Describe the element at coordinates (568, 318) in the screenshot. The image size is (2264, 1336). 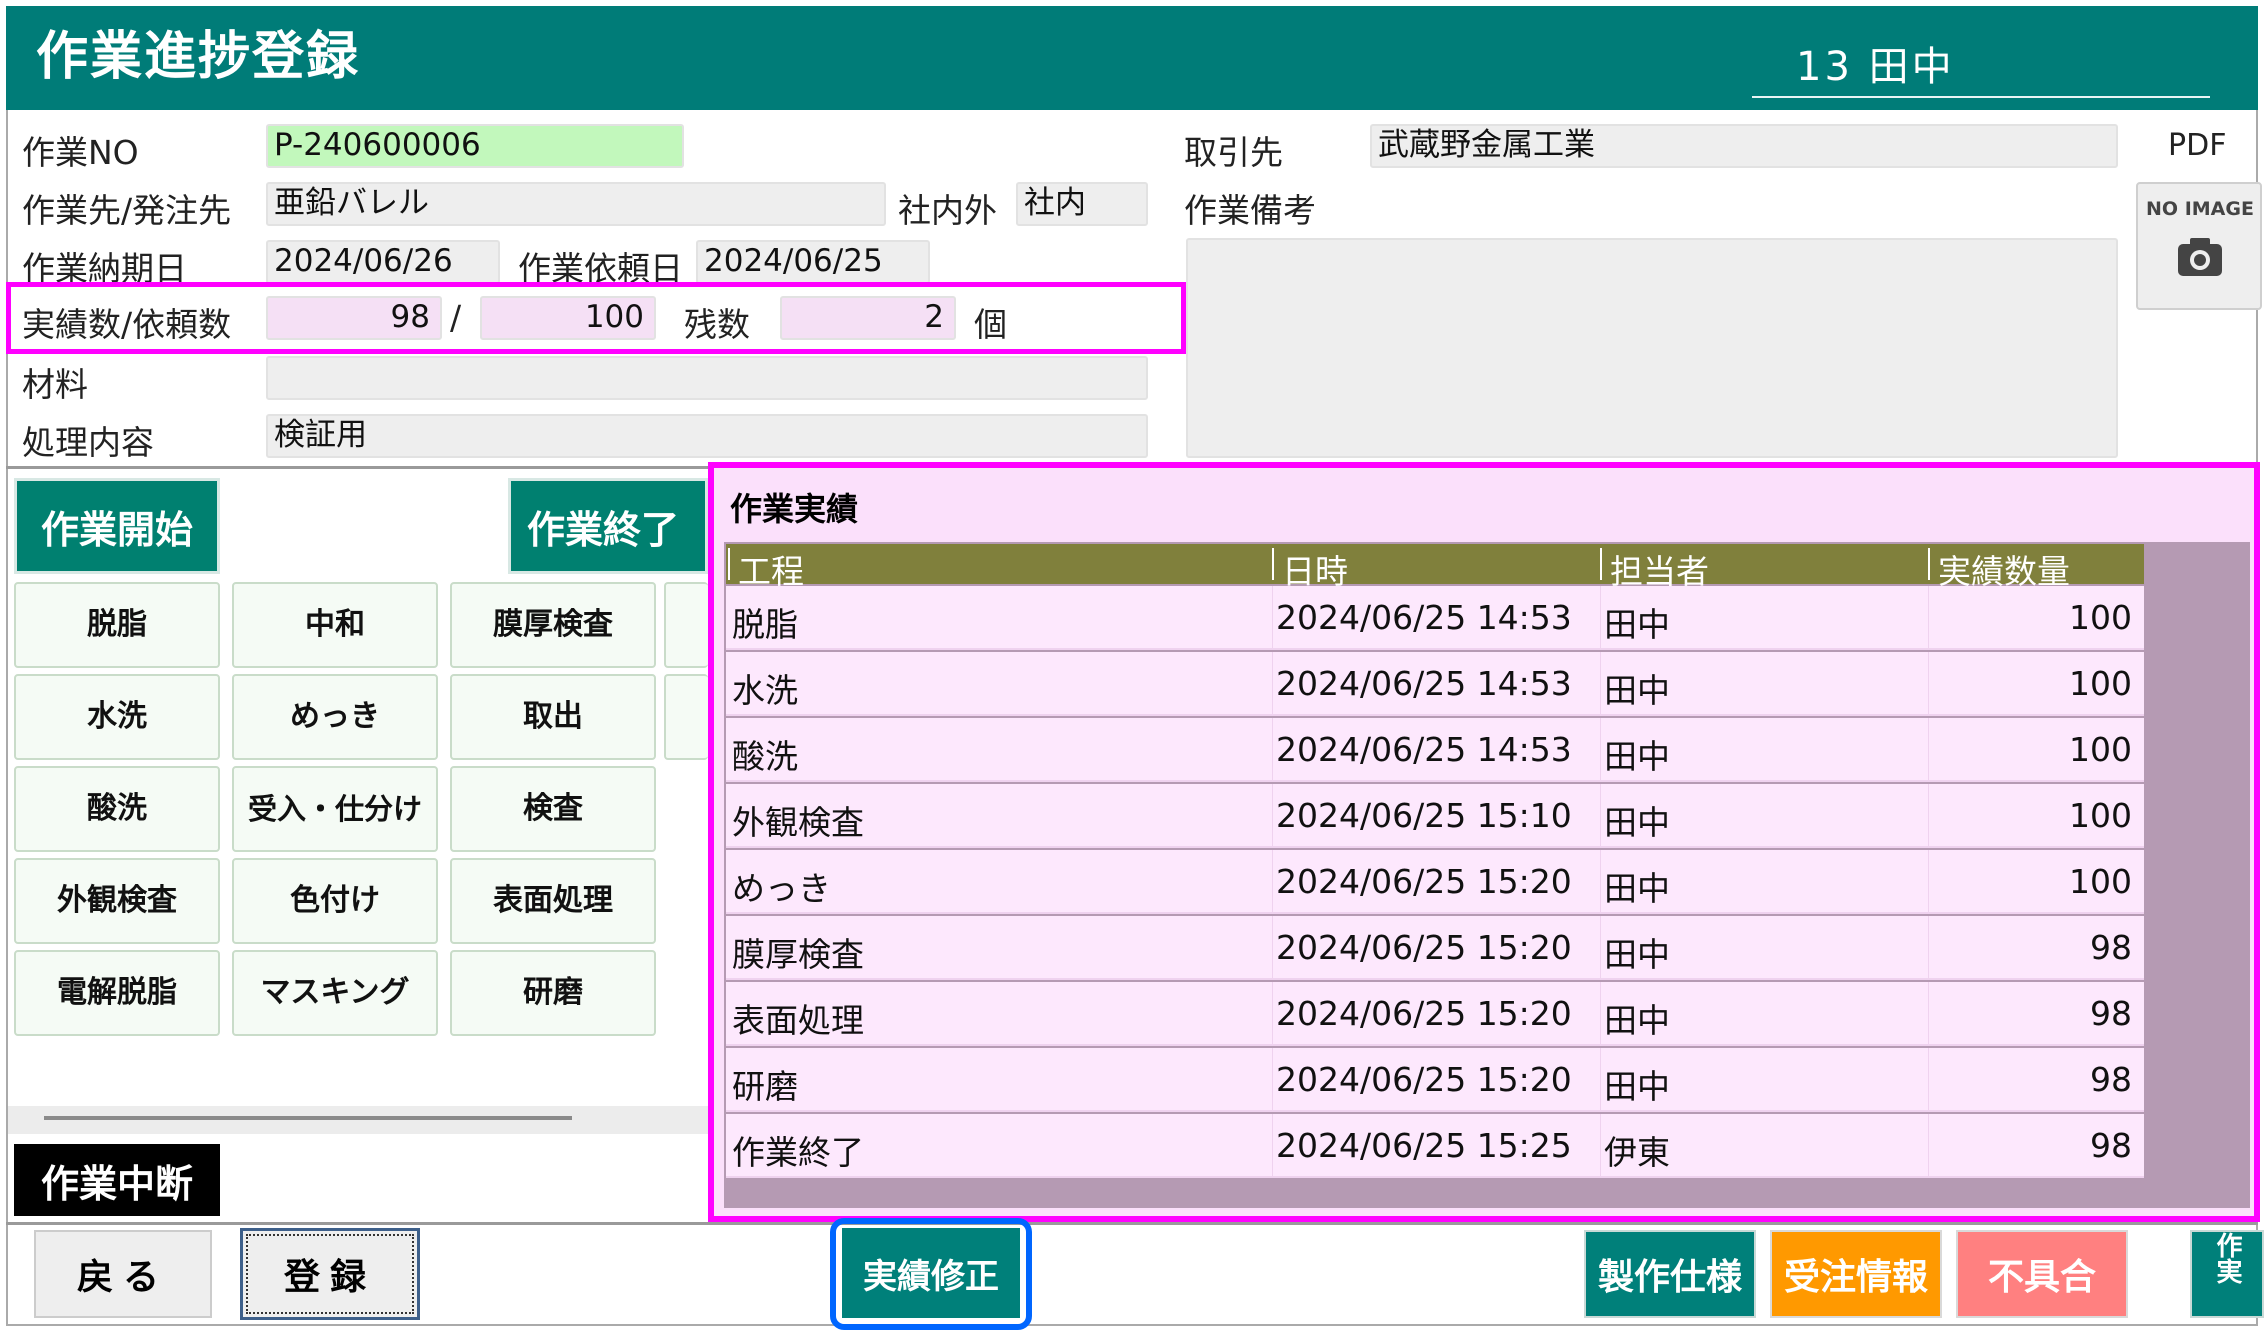
I see `requested-qty-field: 100` at that location.